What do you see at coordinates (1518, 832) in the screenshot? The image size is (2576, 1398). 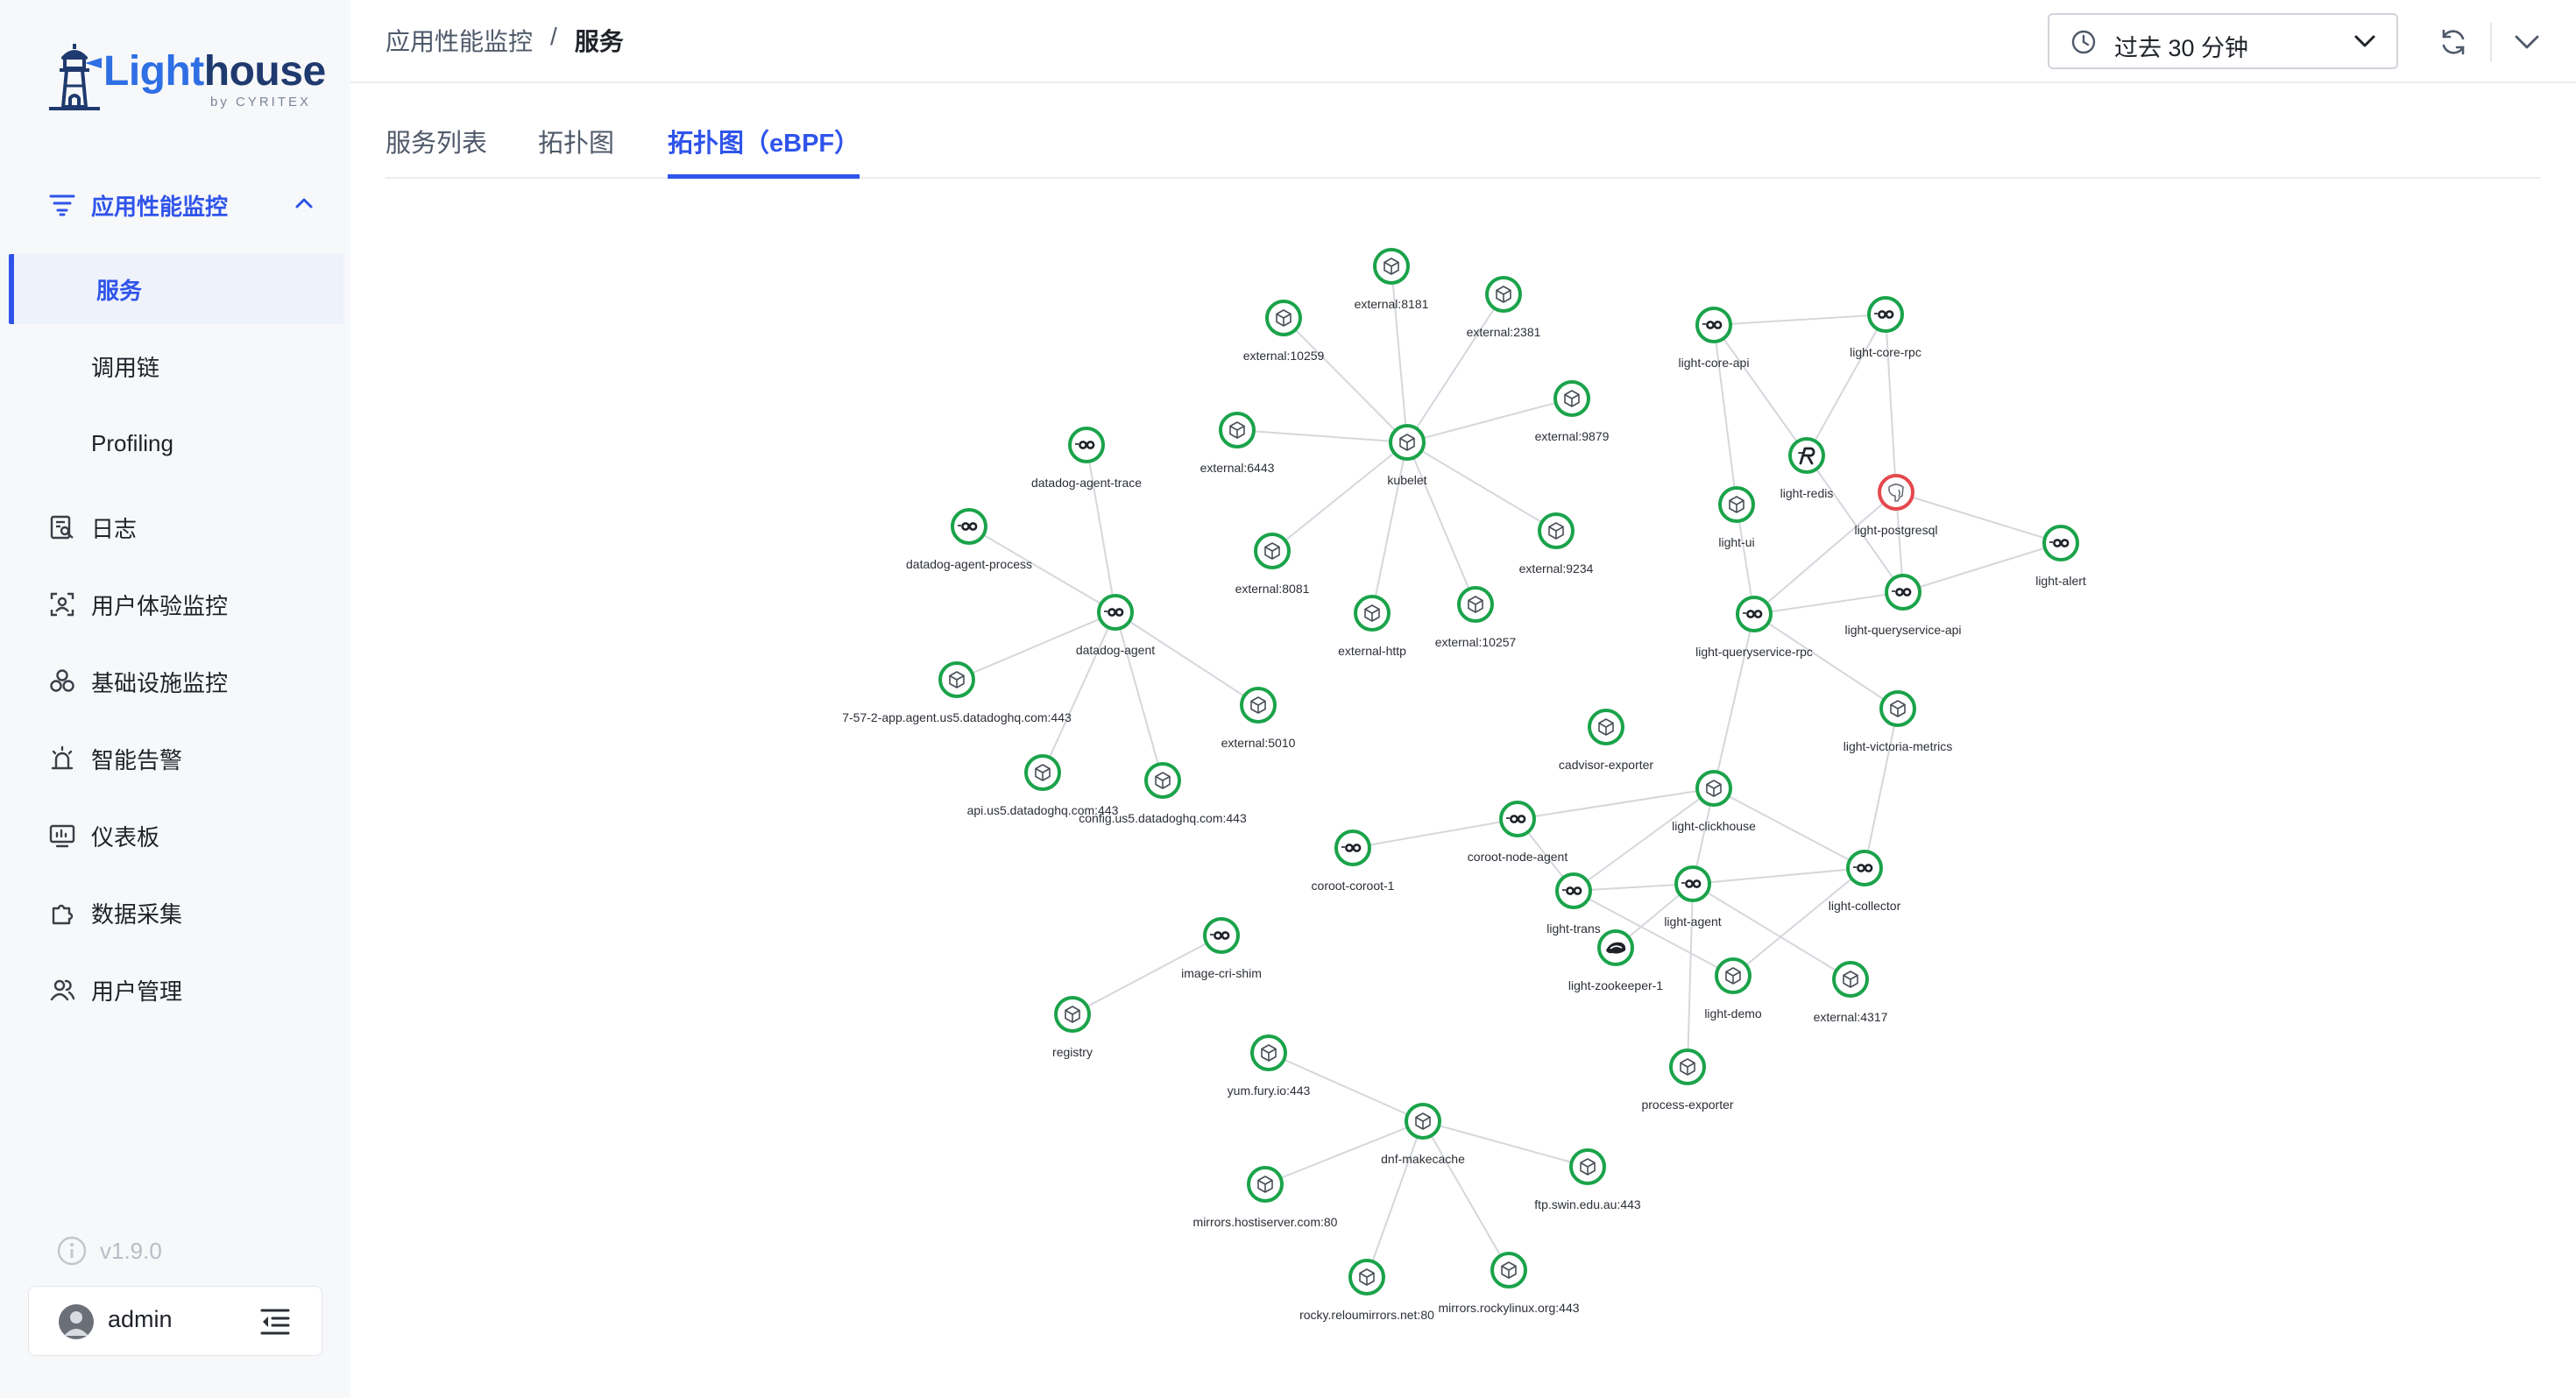 I see `topology-node: coroot-node-agent` at bounding box center [1518, 832].